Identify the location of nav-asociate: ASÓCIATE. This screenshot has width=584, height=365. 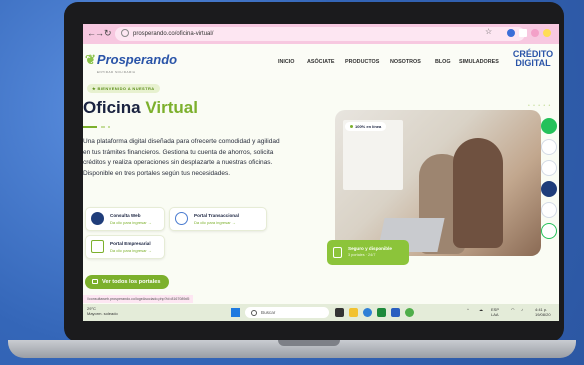
(320, 62).